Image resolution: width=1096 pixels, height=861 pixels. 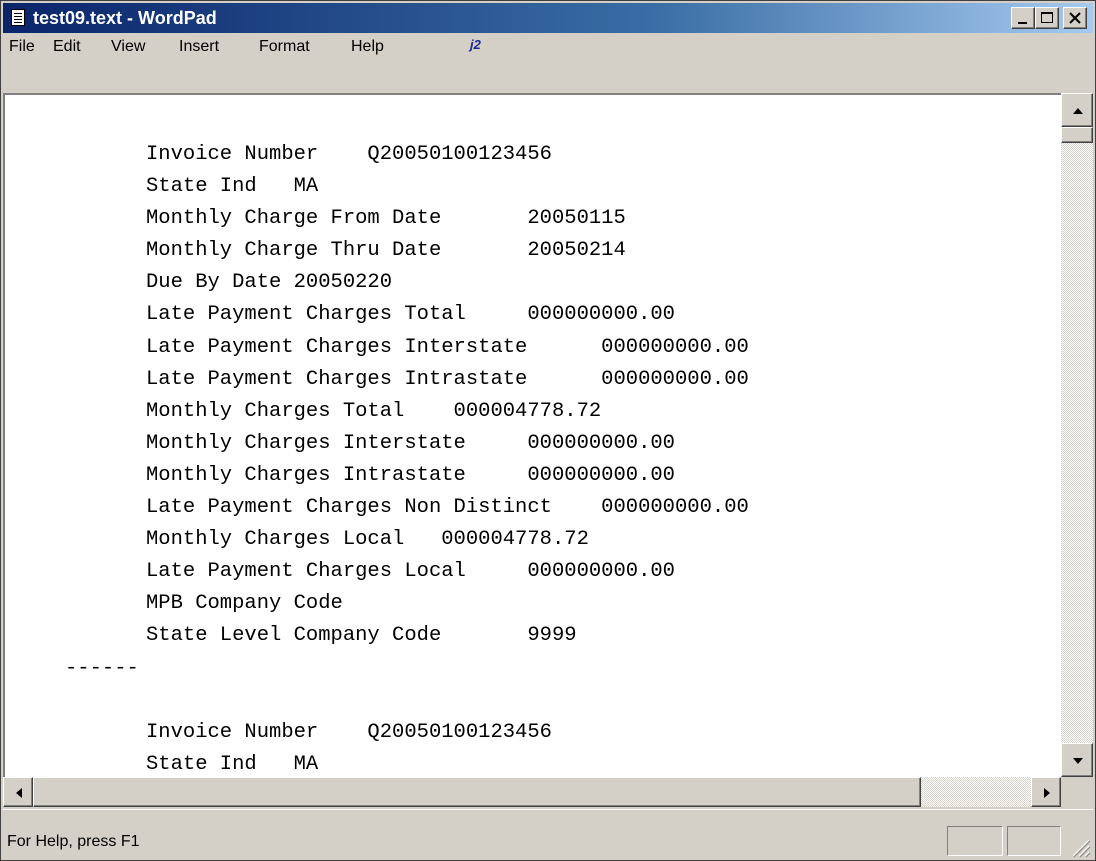 I want to click on wordpad-app-icon, so click(x=18, y=17).